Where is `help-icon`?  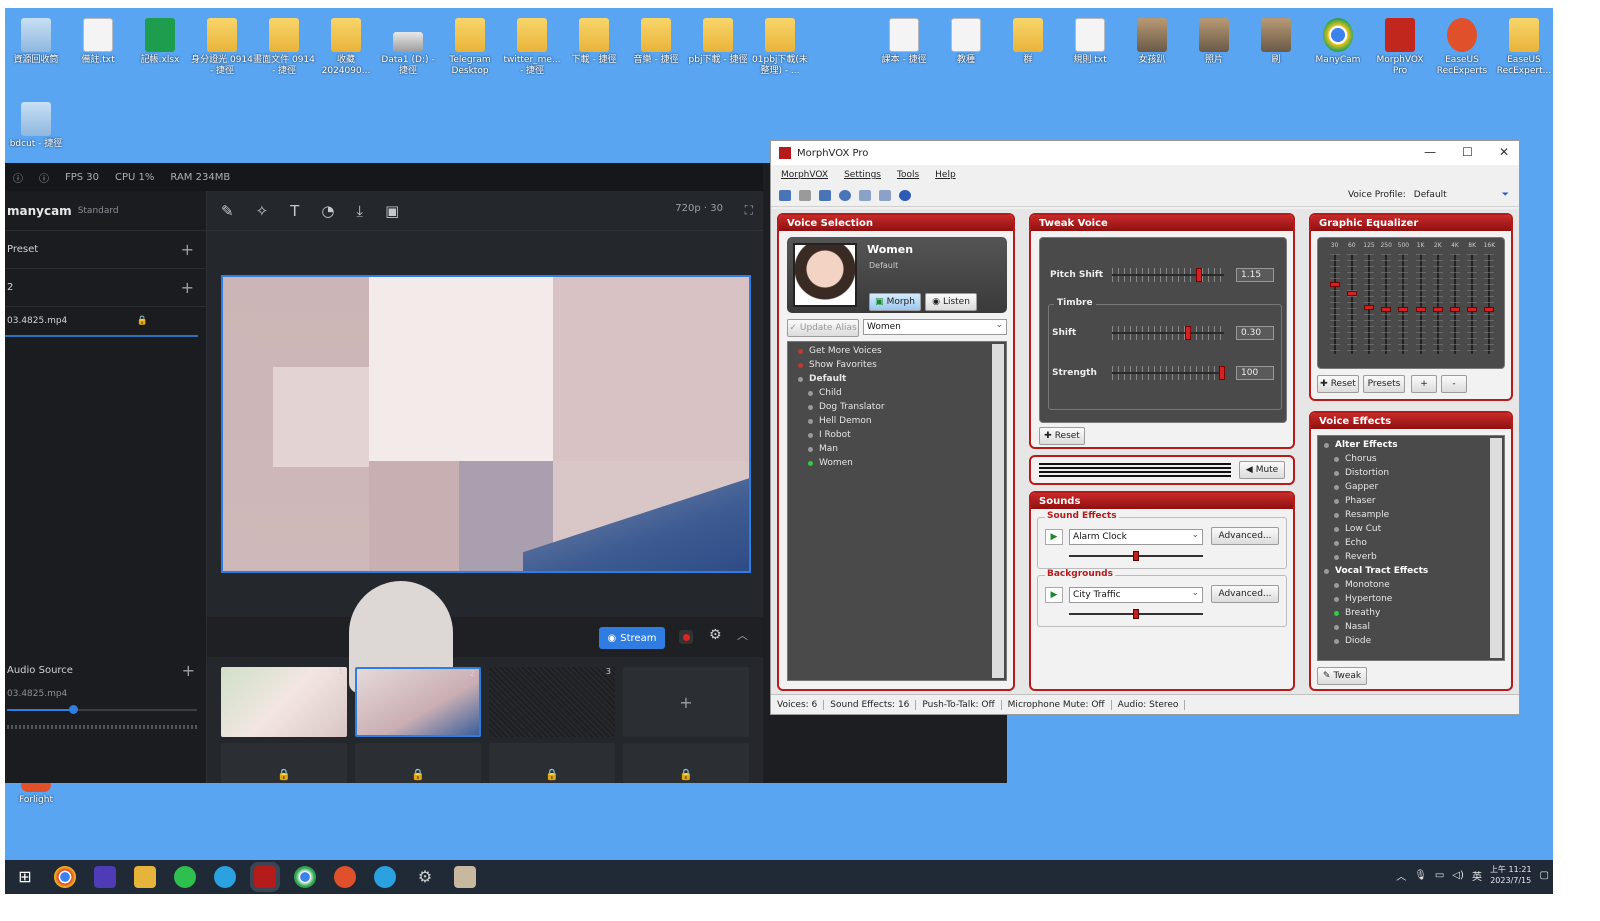
help-icon is located at coordinates (905, 195).